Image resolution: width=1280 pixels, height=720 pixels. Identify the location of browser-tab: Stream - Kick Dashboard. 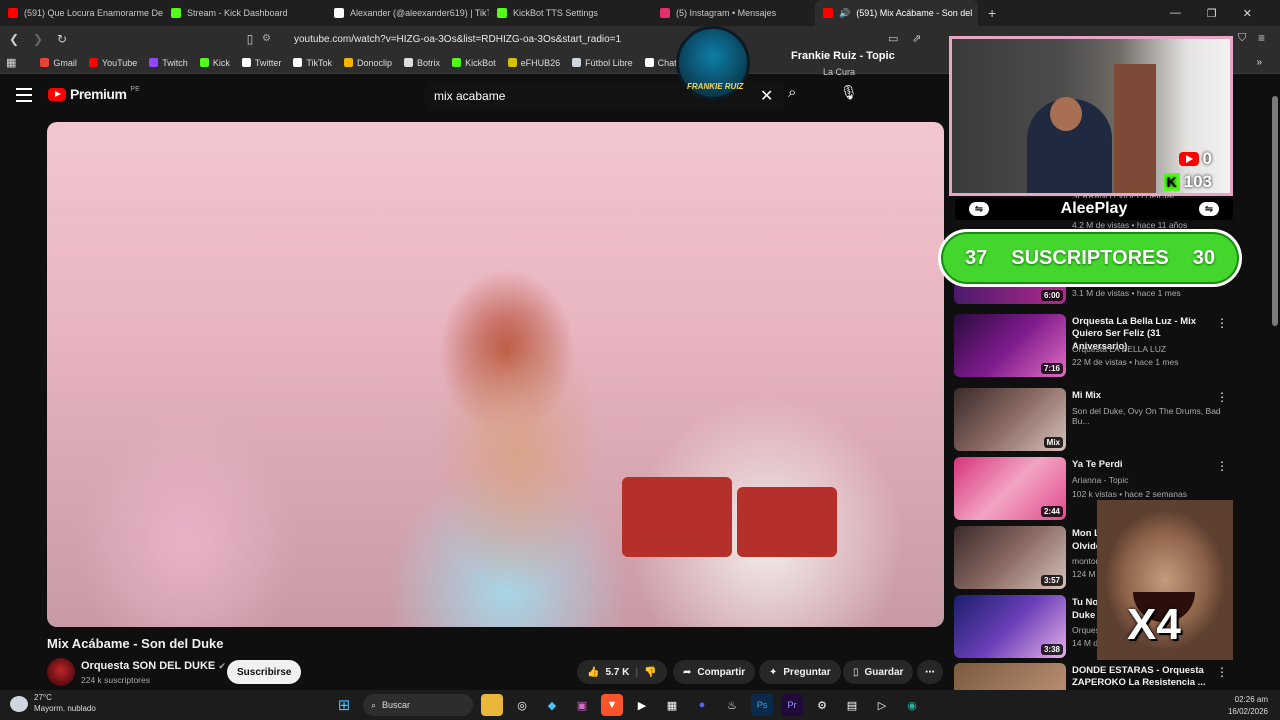
(244, 13).